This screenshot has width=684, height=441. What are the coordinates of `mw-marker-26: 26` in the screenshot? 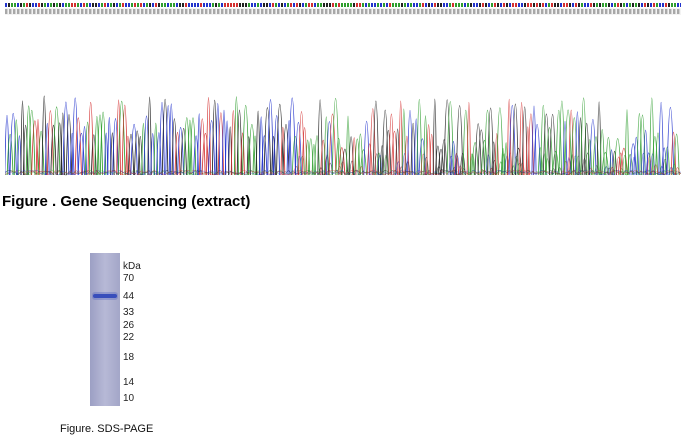 It's located at (129, 325).